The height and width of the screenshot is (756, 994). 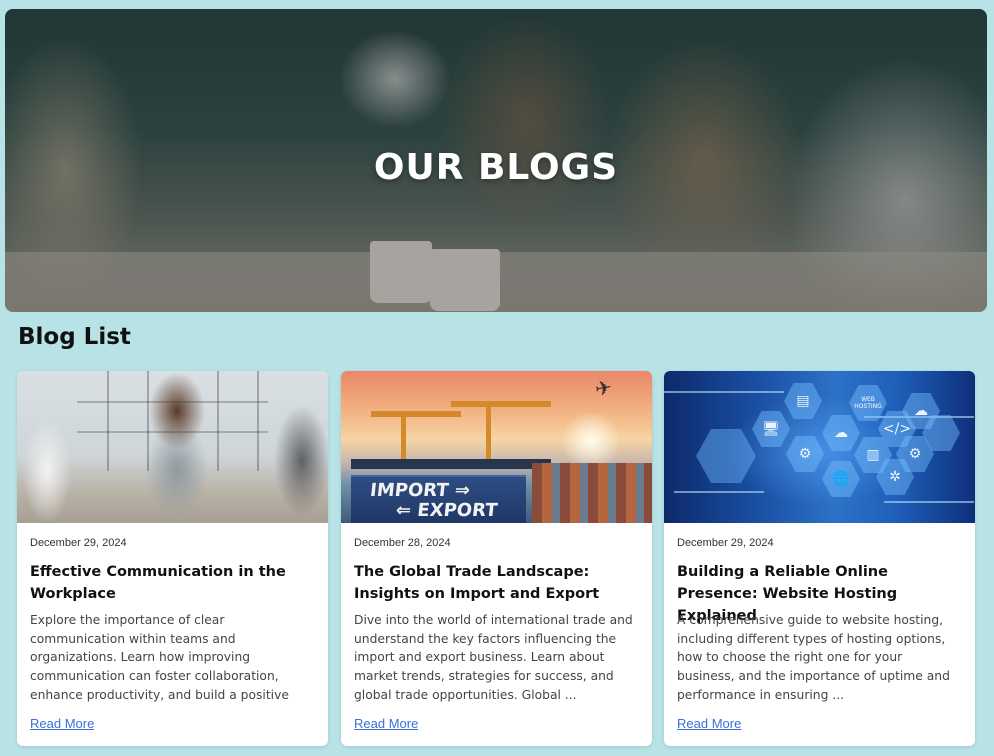 What do you see at coordinates (592, 493) in the screenshot?
I see `container-stacks-decor` at bounding box center [592, 493].